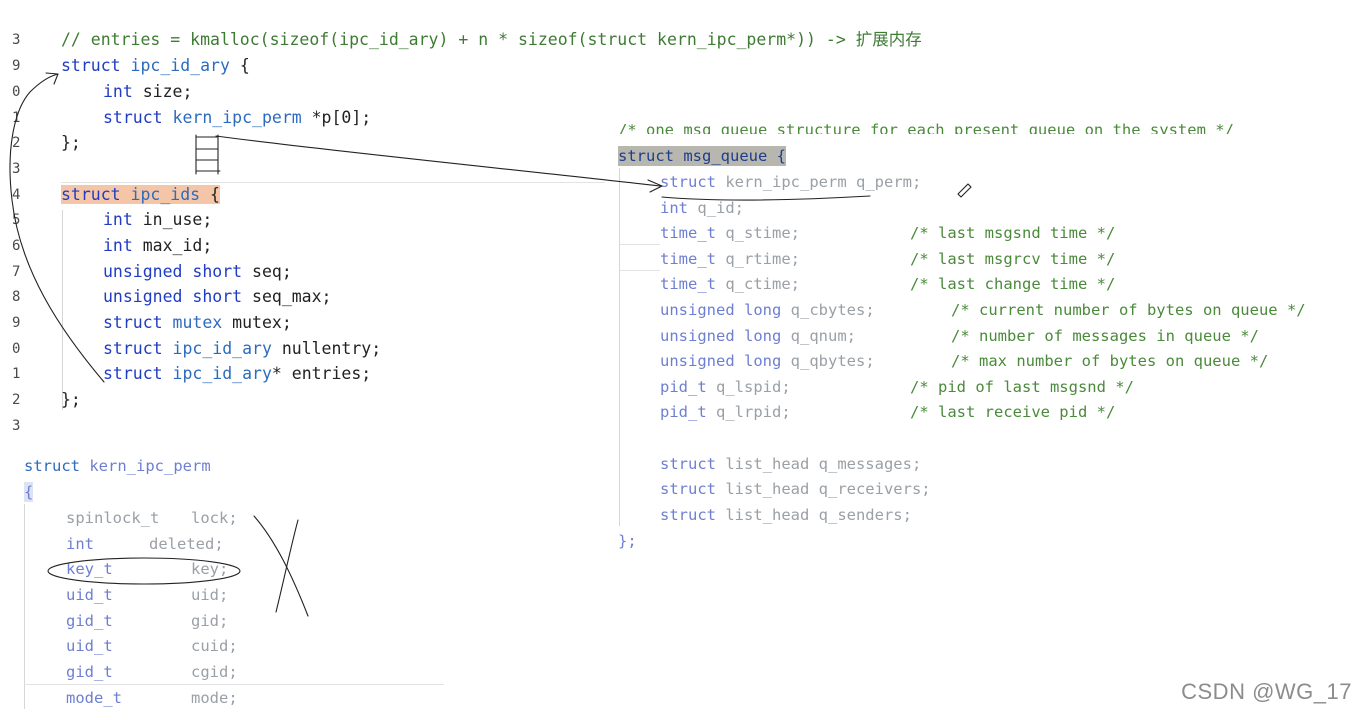 This screenshot has height=713, width=1360. What do you see at coordinates (828, 361) in the screenshot?
I see `field: q_qbytes;` at bounding box center [828, 361].